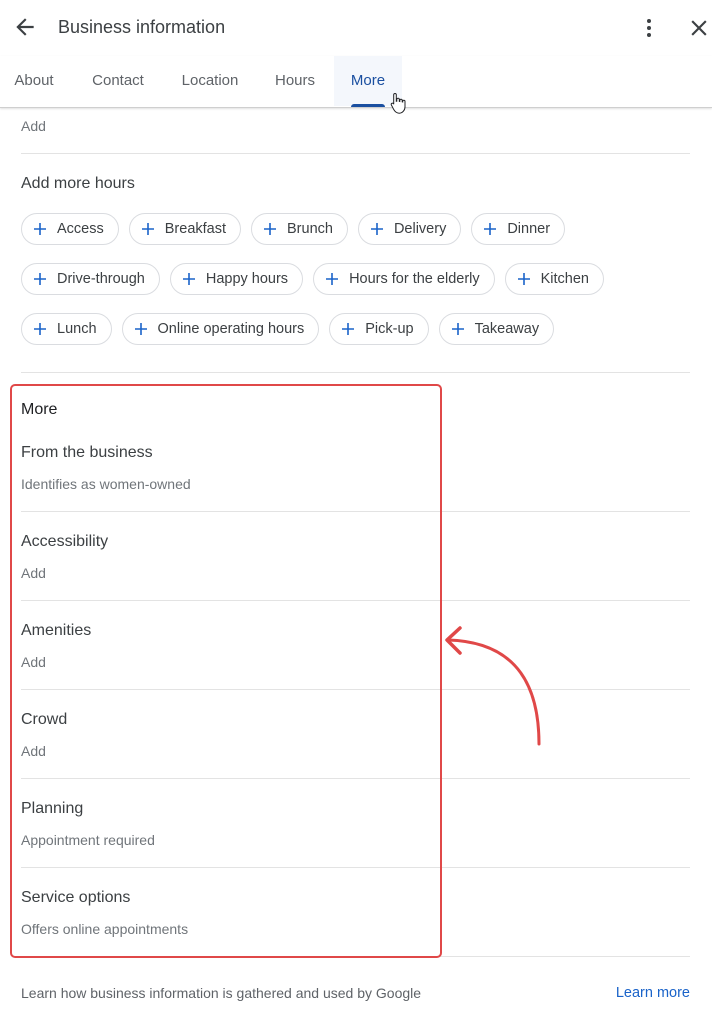 This screenshot has height=1024, width=712. I want to click on tab-label: Contact, so click(118, 80).